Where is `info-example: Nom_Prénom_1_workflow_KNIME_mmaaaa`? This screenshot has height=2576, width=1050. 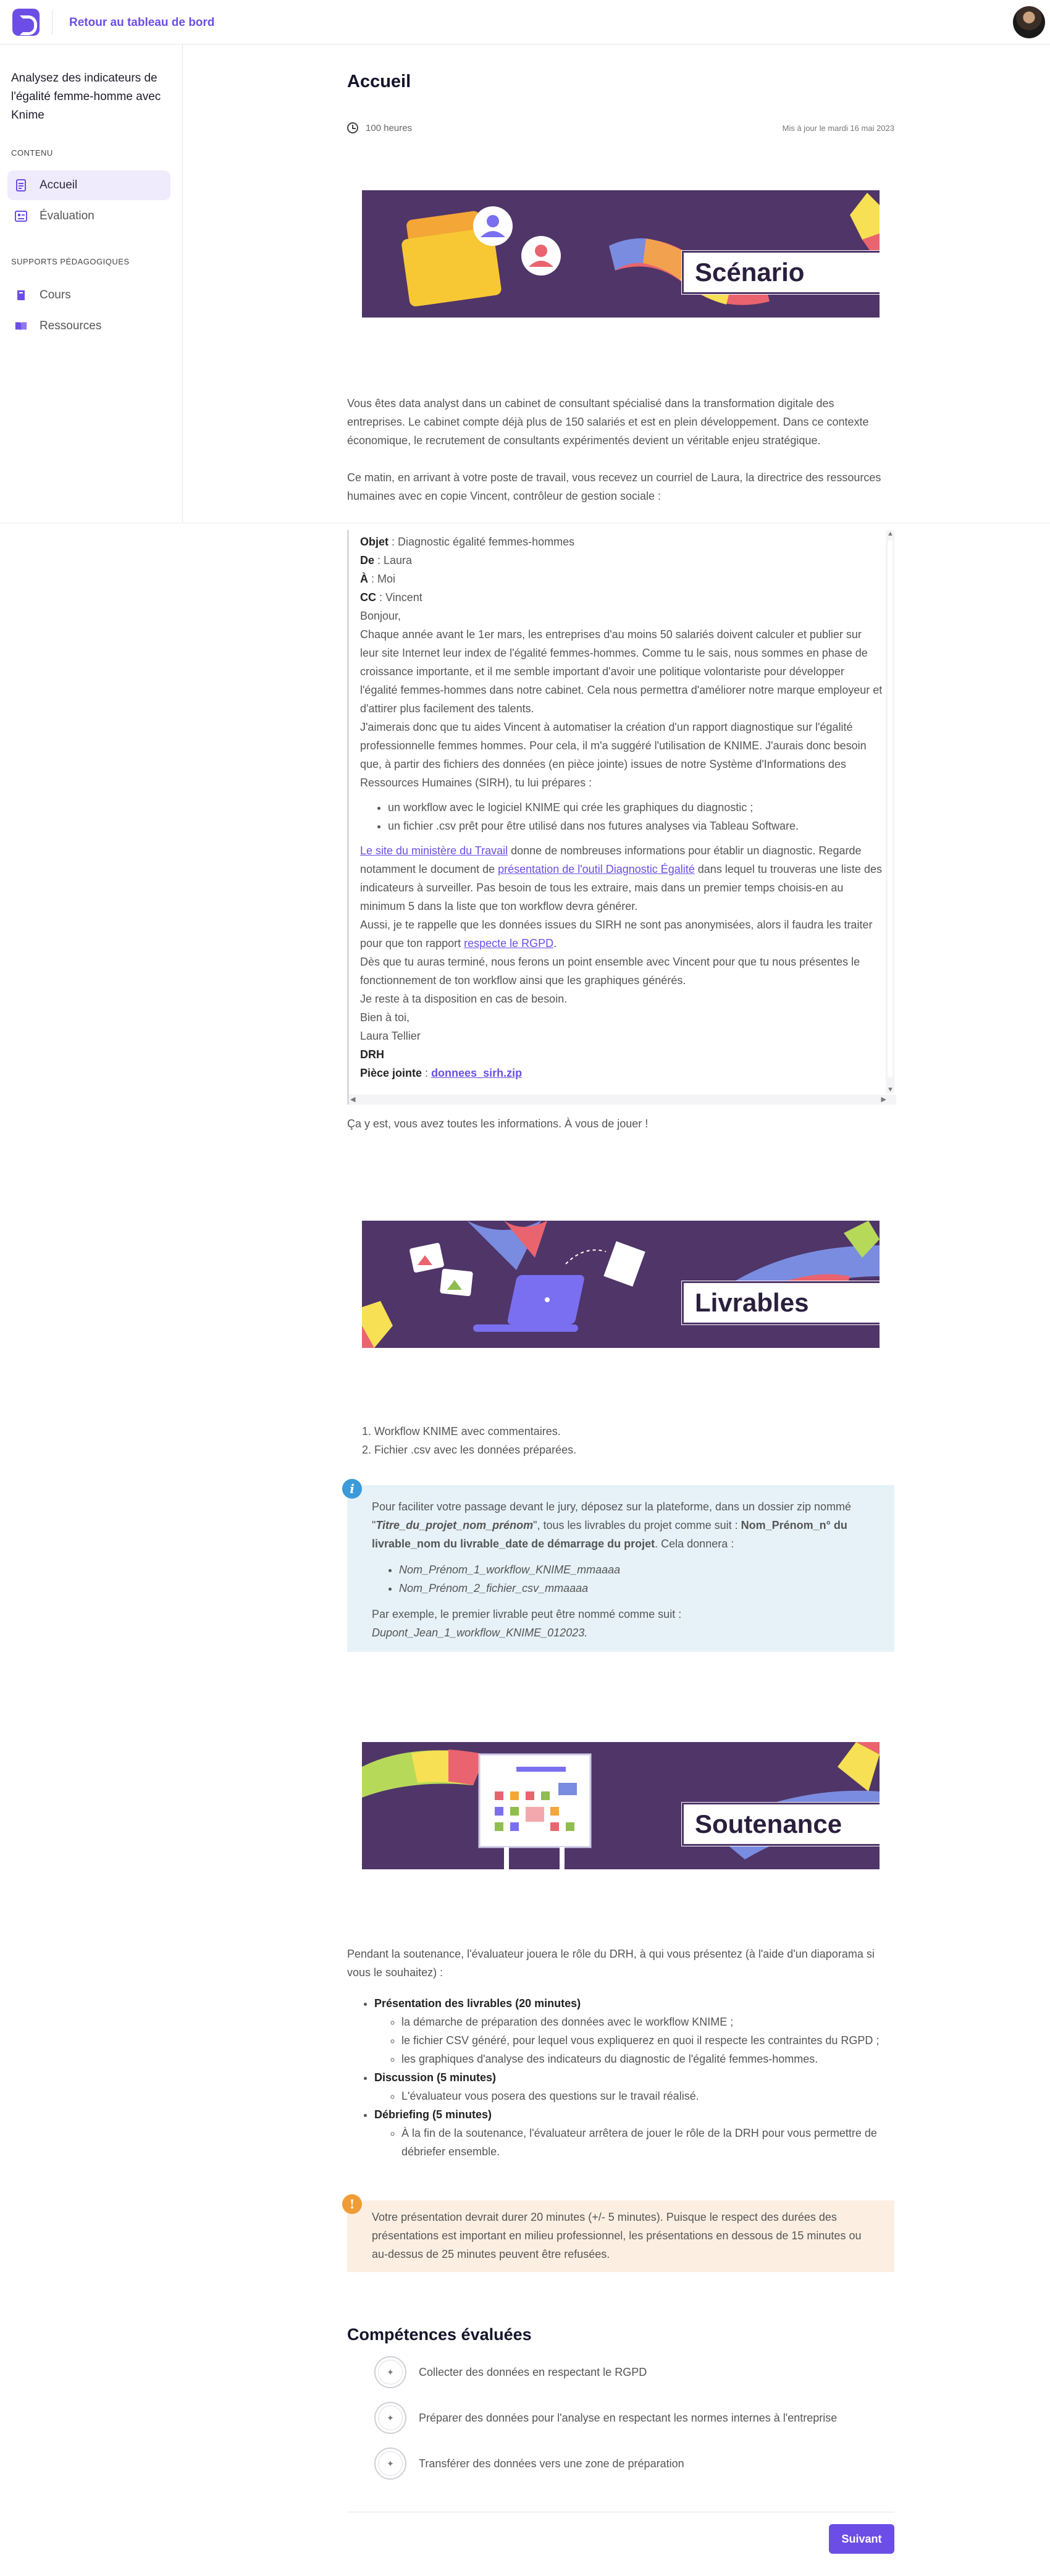
info-example: Nom_Prénom_1_workflow_KNIME_mmaaaa is located at coordinates (510, 1570).